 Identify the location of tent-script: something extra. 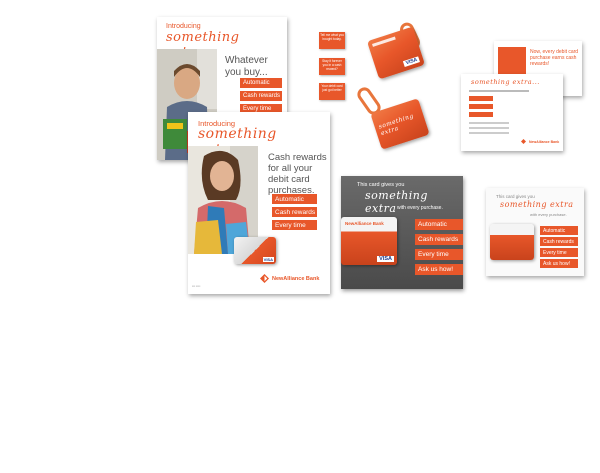
(537, 204).